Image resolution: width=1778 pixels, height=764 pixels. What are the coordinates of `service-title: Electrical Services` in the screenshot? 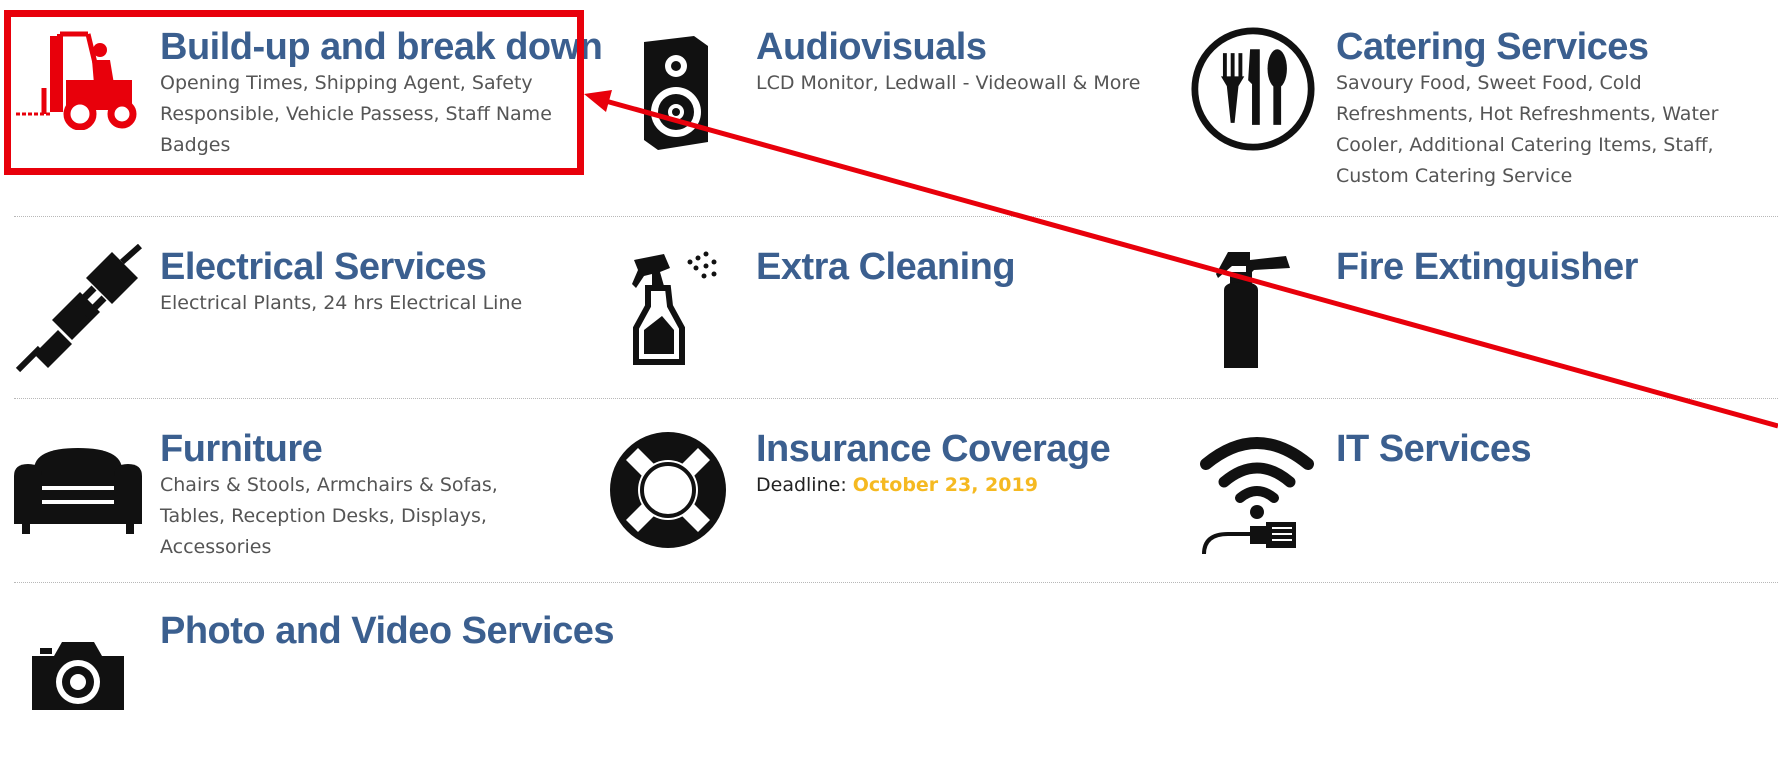 It's located at (323, 267).